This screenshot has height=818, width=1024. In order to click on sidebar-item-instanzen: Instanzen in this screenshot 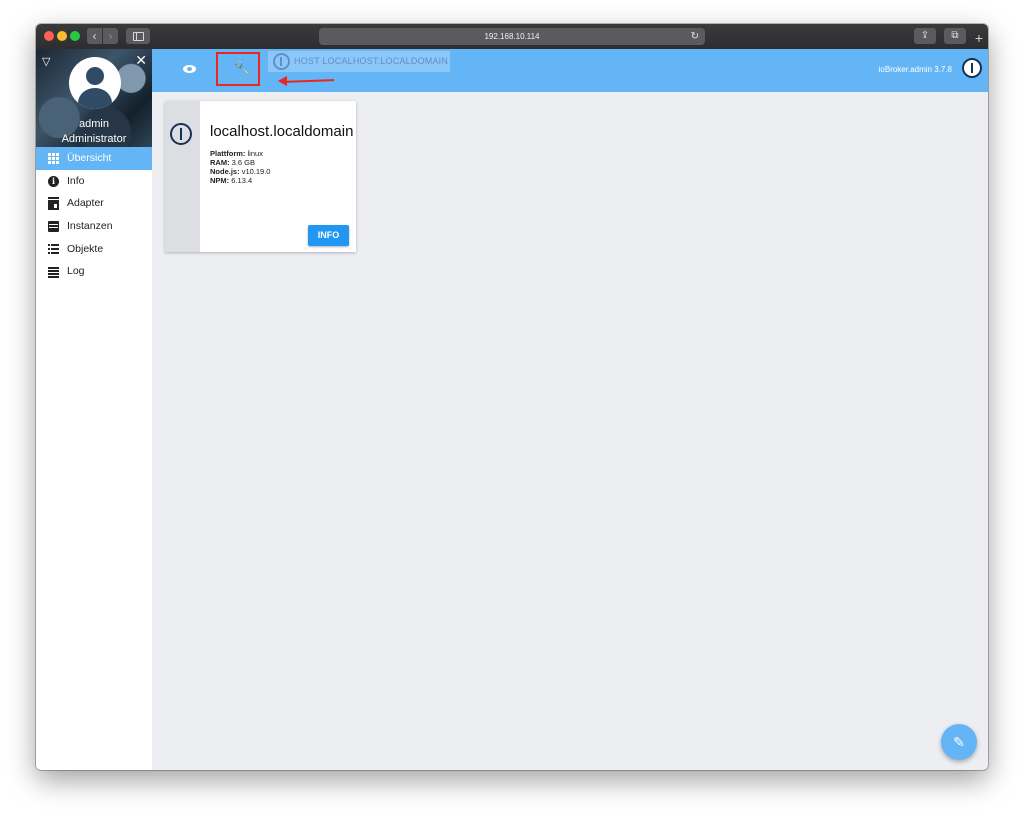, I will do `click(94, 226)`.